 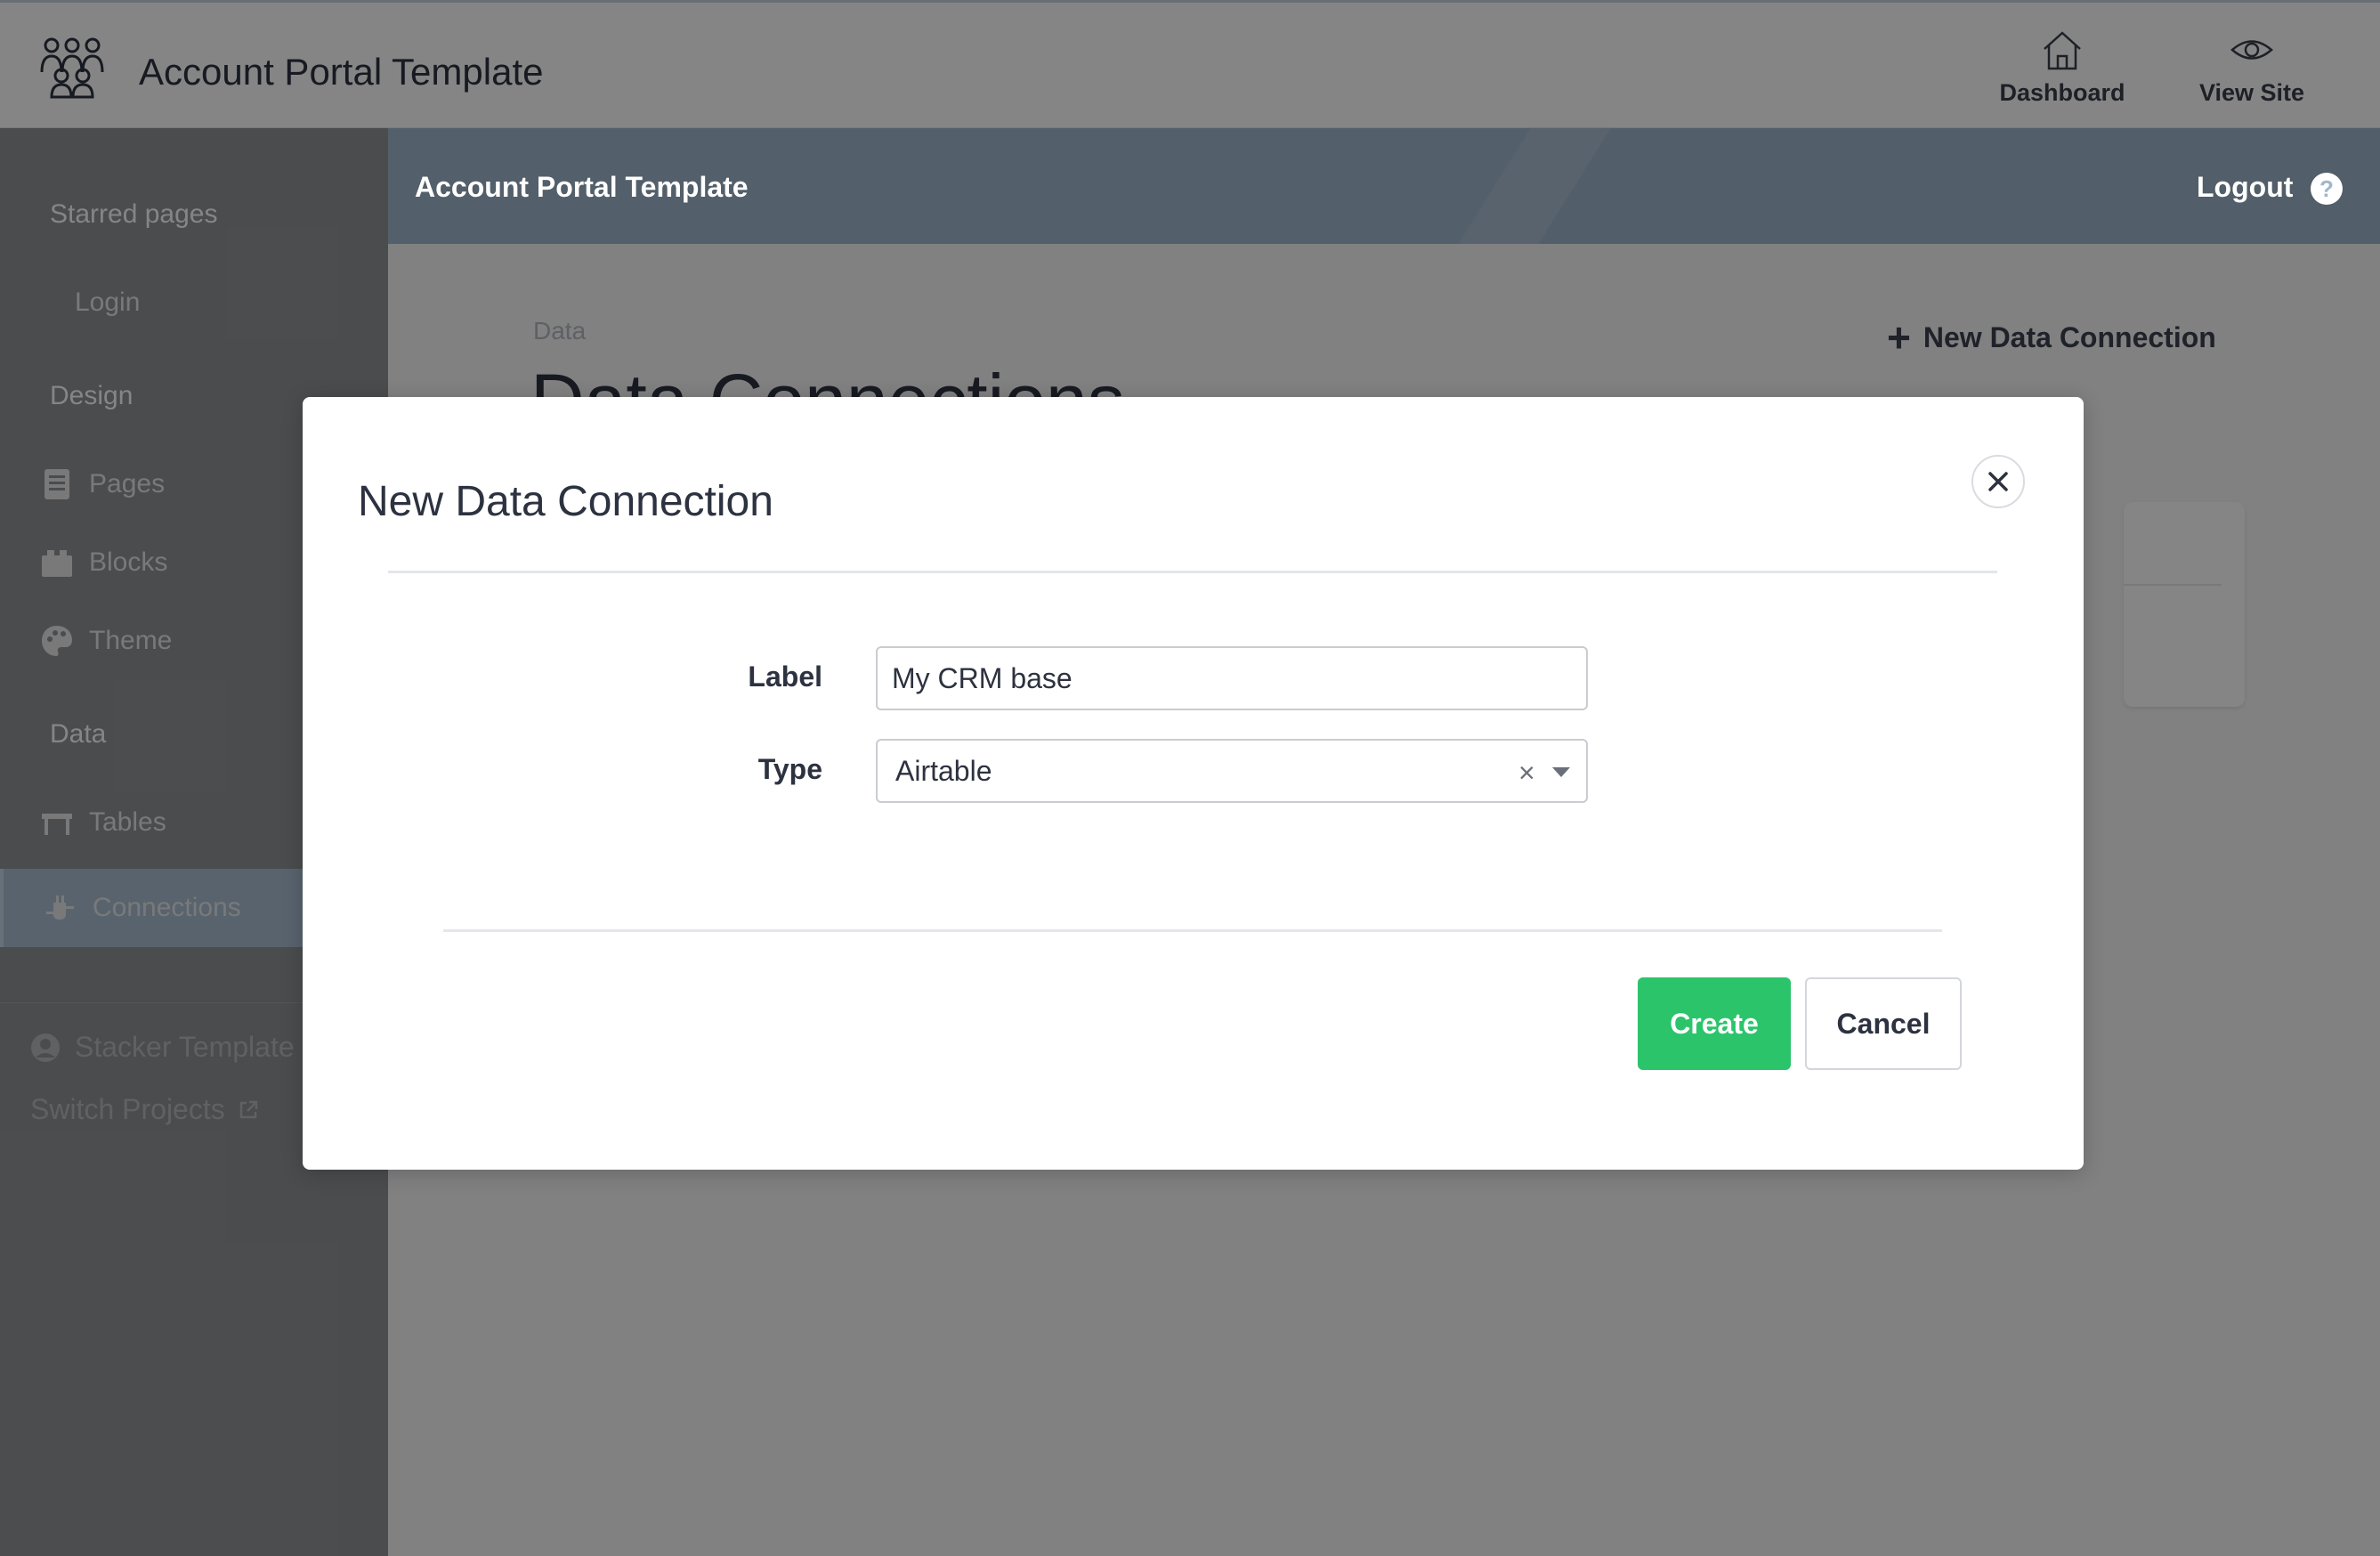 I want to click on dialog-title: New Data Connection, so click(x=565, y=502).